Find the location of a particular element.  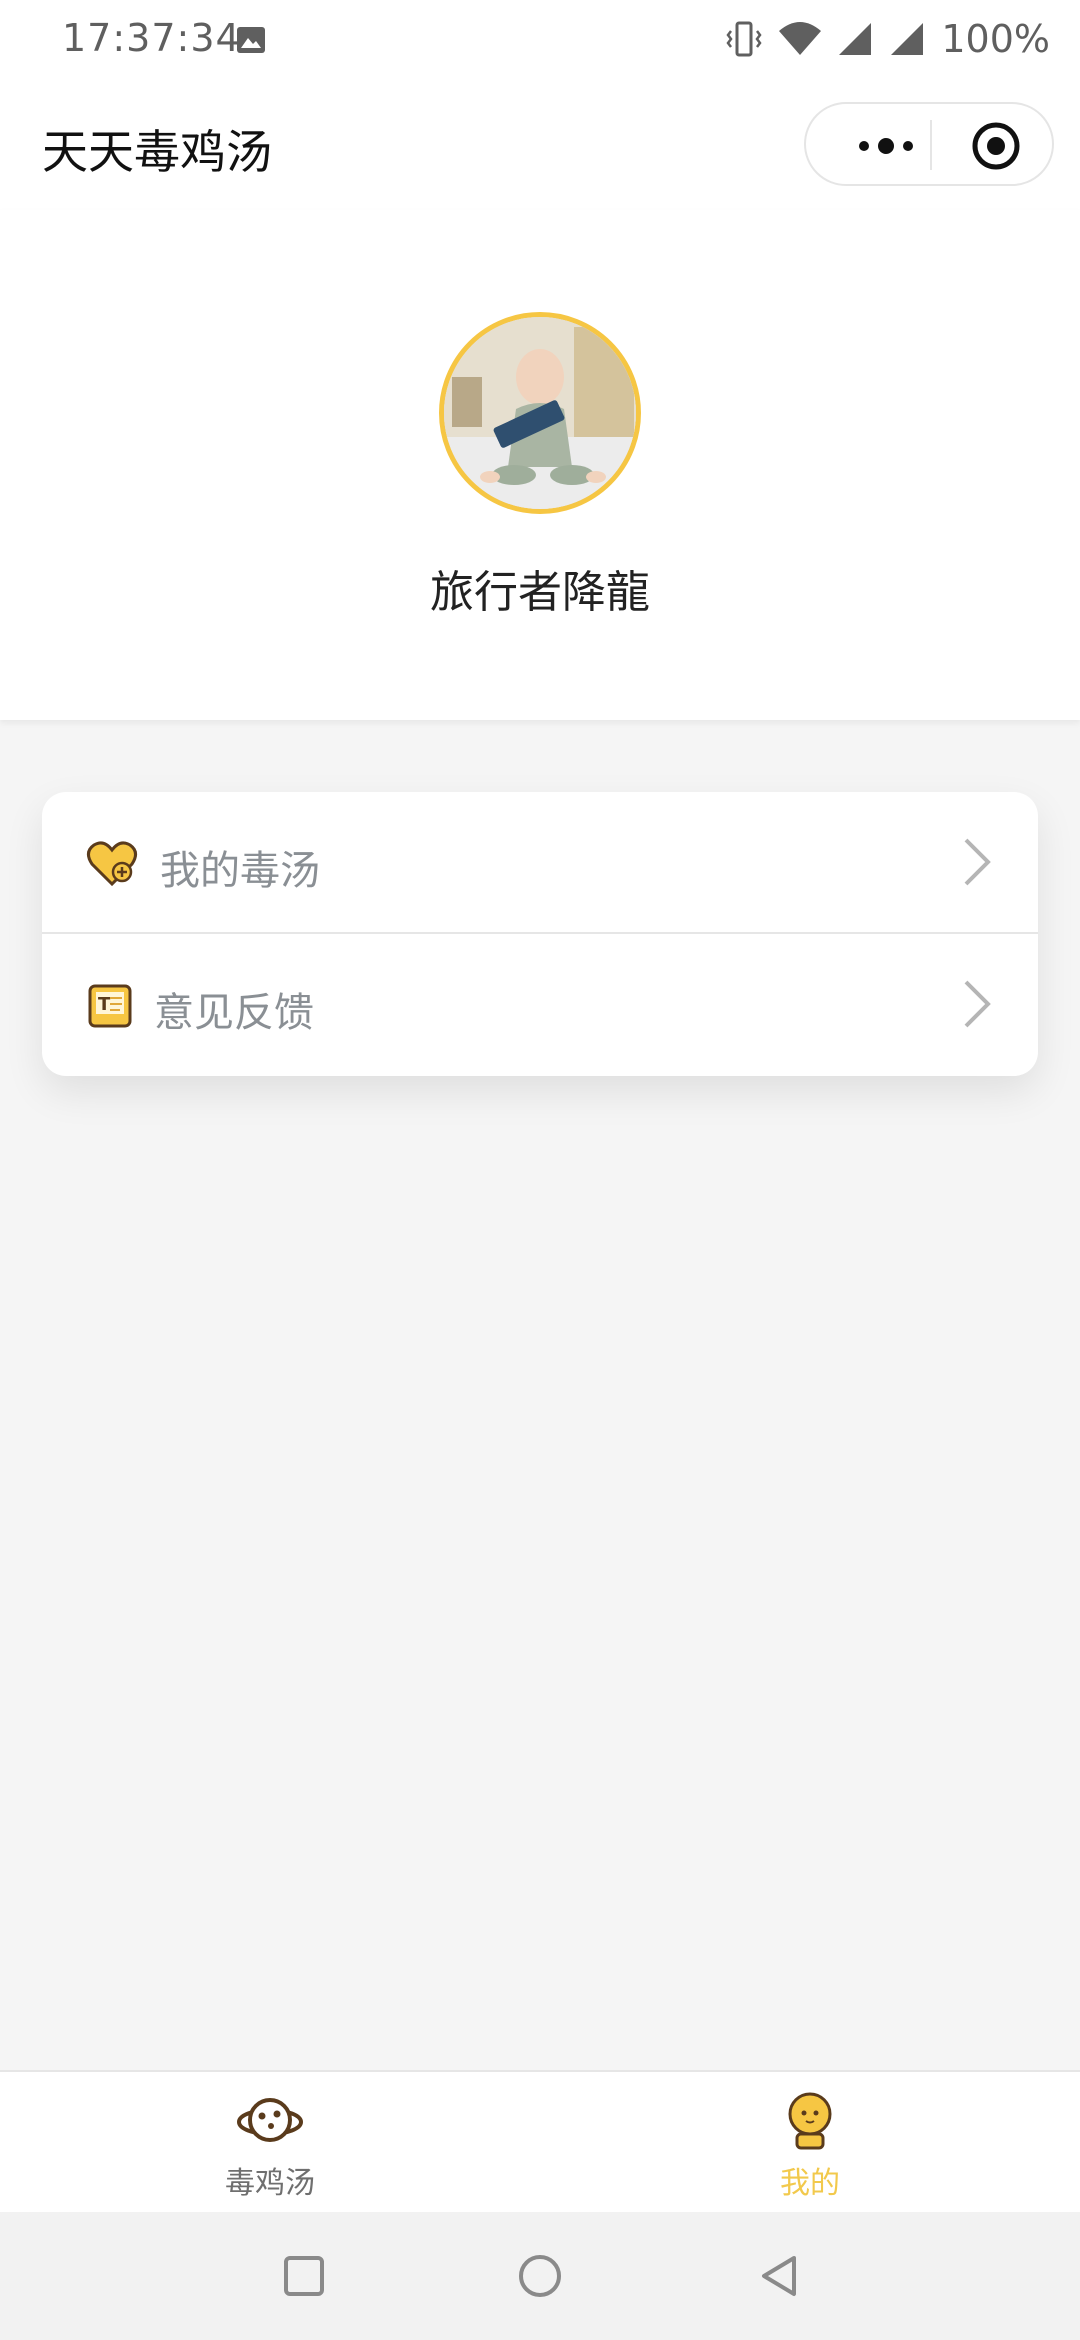

vibrate-icon is located at coordinates (744, 39).